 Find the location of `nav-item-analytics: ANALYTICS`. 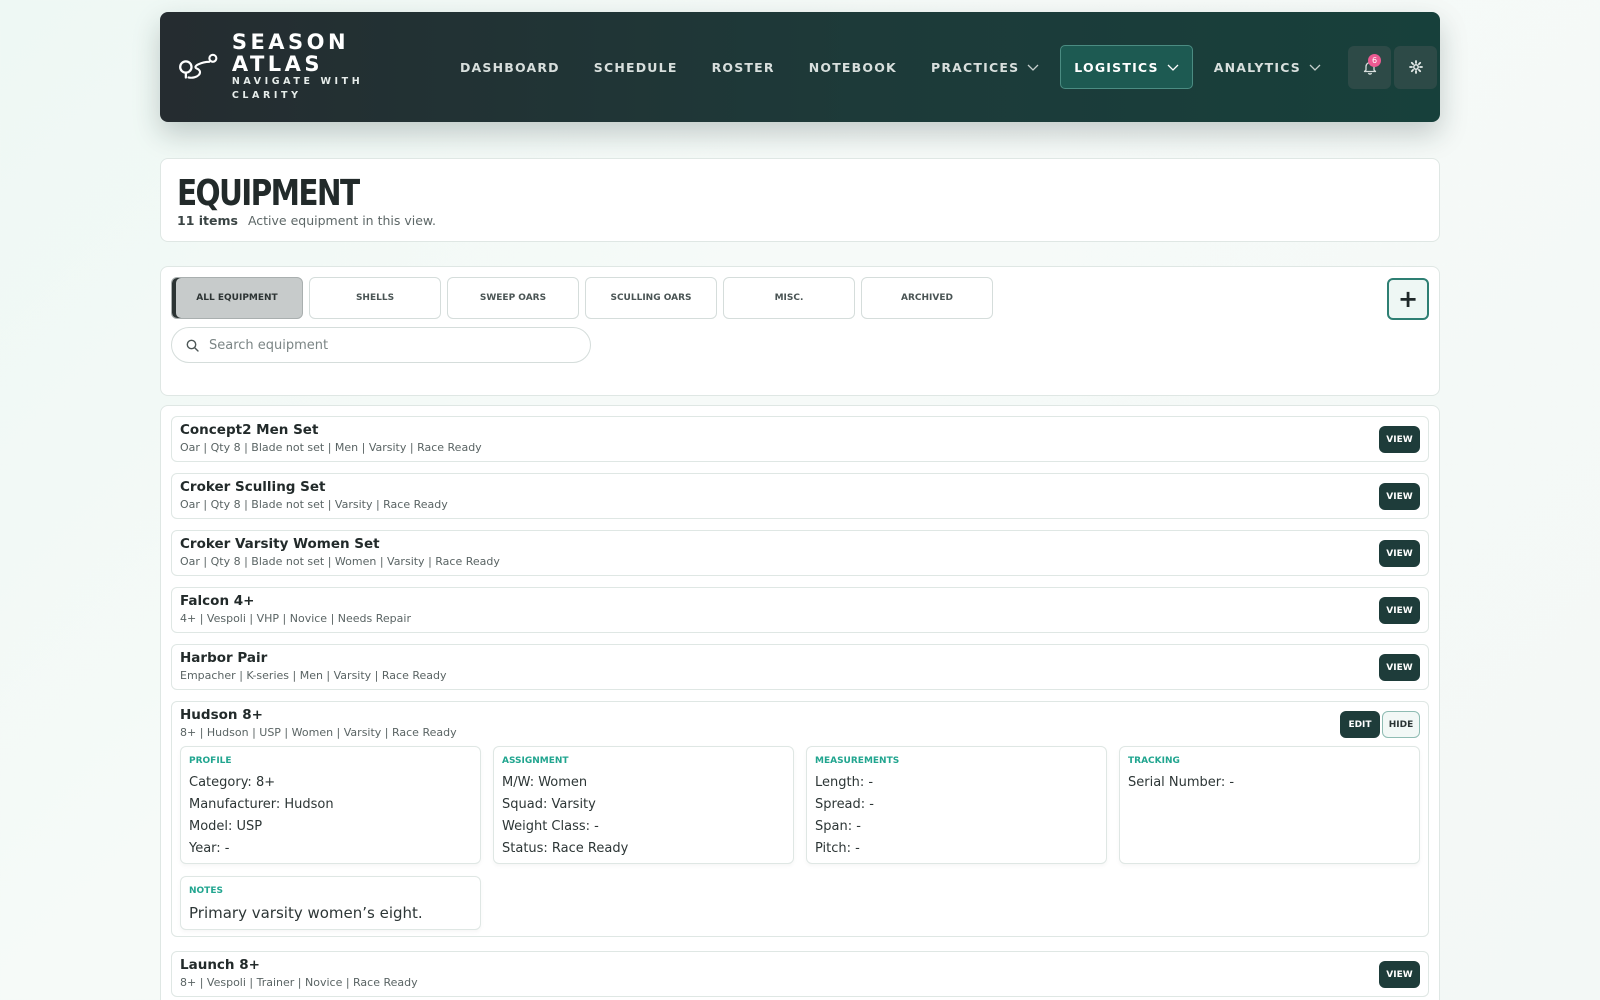

nav-item-analytics: ANALYTICS is located at coordinates (1267, 67).